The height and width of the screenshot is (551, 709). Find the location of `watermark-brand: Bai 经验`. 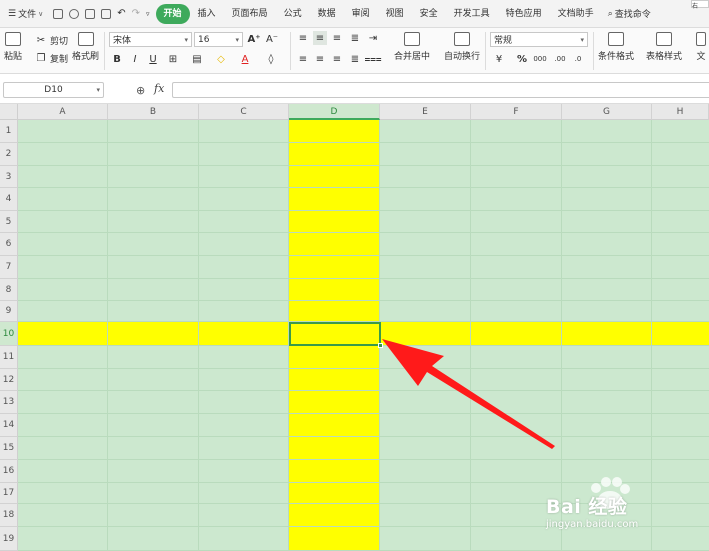

watermark-brand: Bai 经验 is located at coordinates (587, 507).